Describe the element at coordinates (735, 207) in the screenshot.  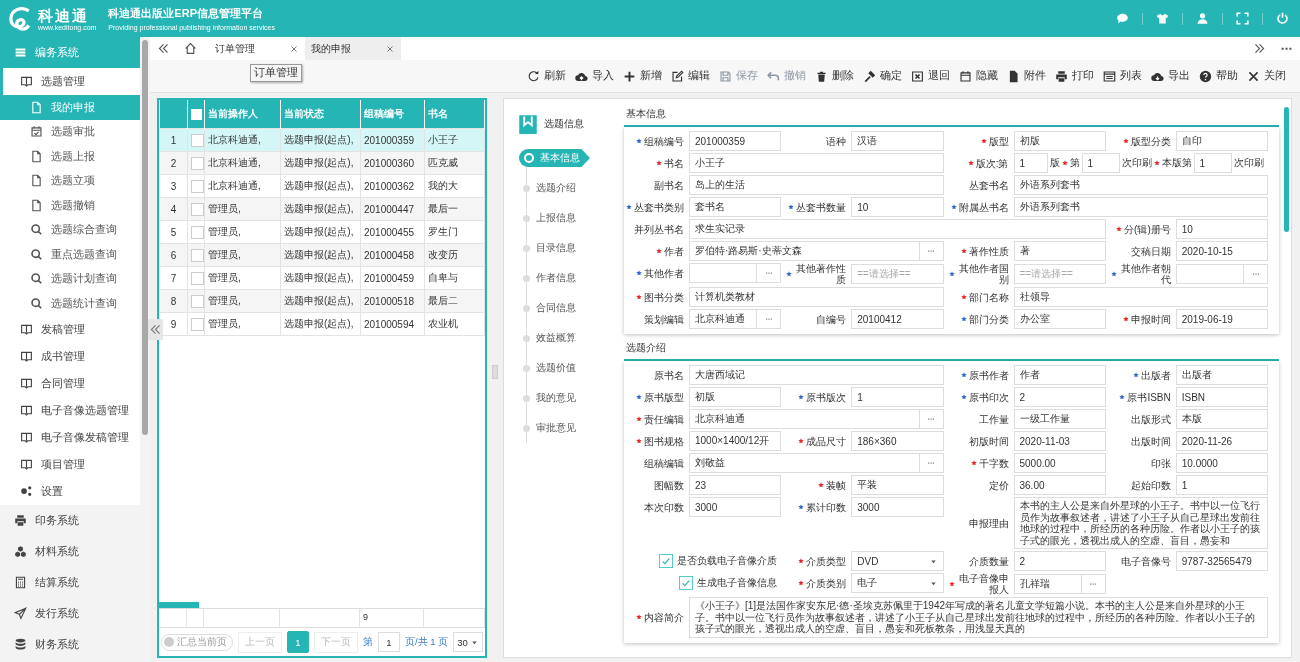
I see `text-field: 套书名` at that location.